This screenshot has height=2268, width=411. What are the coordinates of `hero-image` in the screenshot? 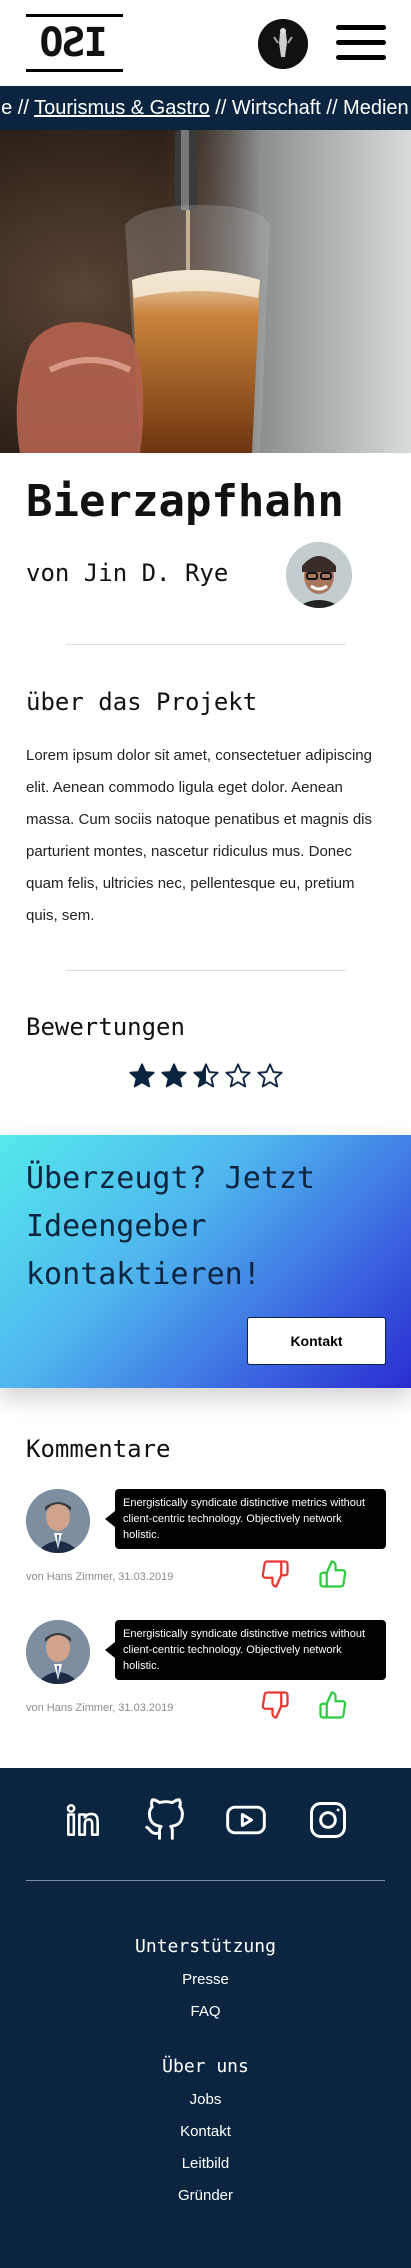 It's located at (205, 291).